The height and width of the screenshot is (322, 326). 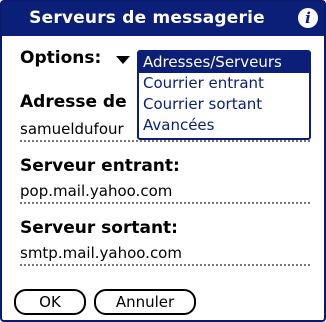 I want to click on menu-item-incoming-mail: Courrier entrant, so click(x=224, y=83).